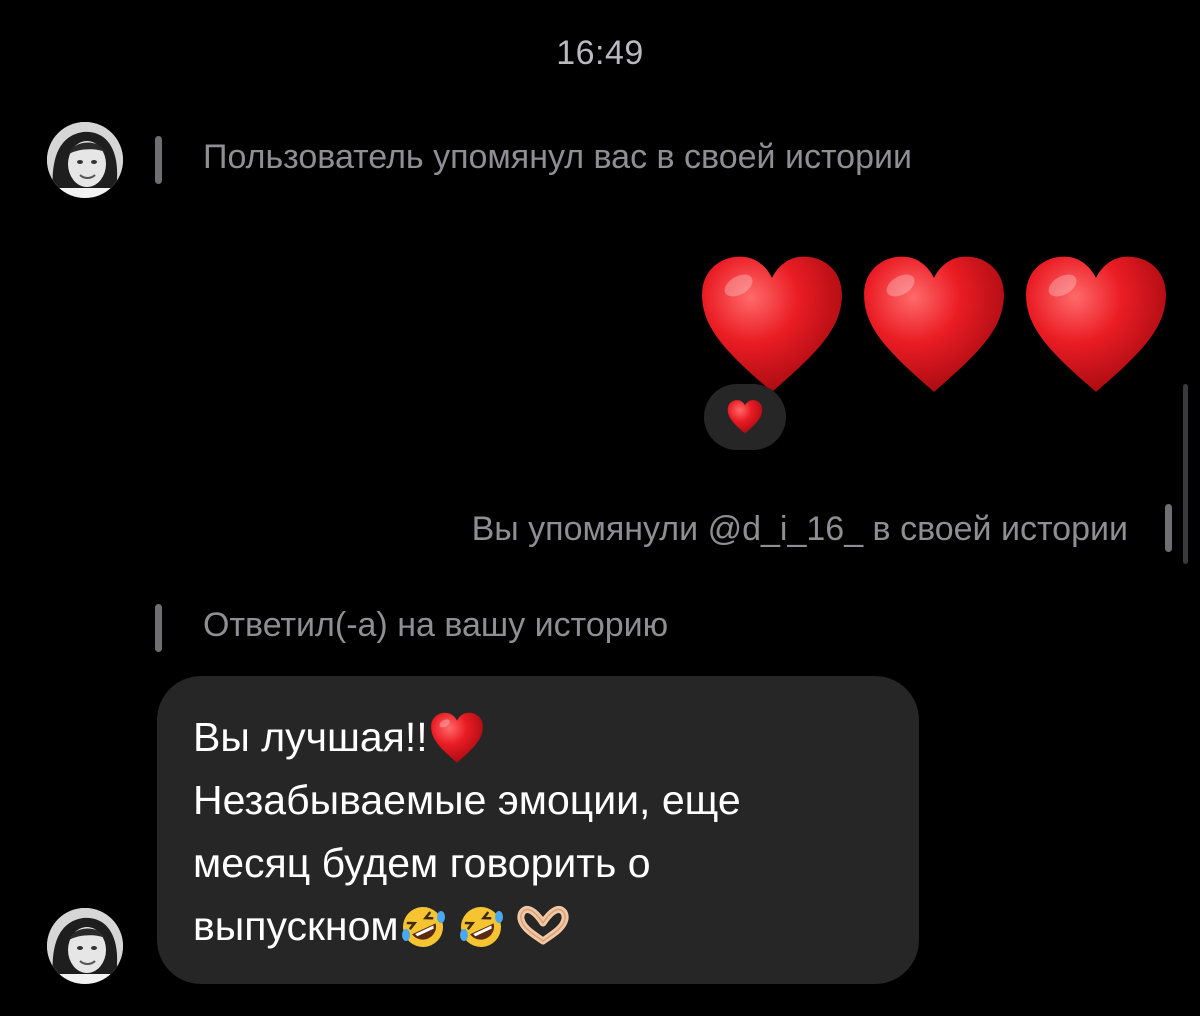 The image size is (1200, 1016). I want to click on message-timestamp: 16:49, so click(600, 53).